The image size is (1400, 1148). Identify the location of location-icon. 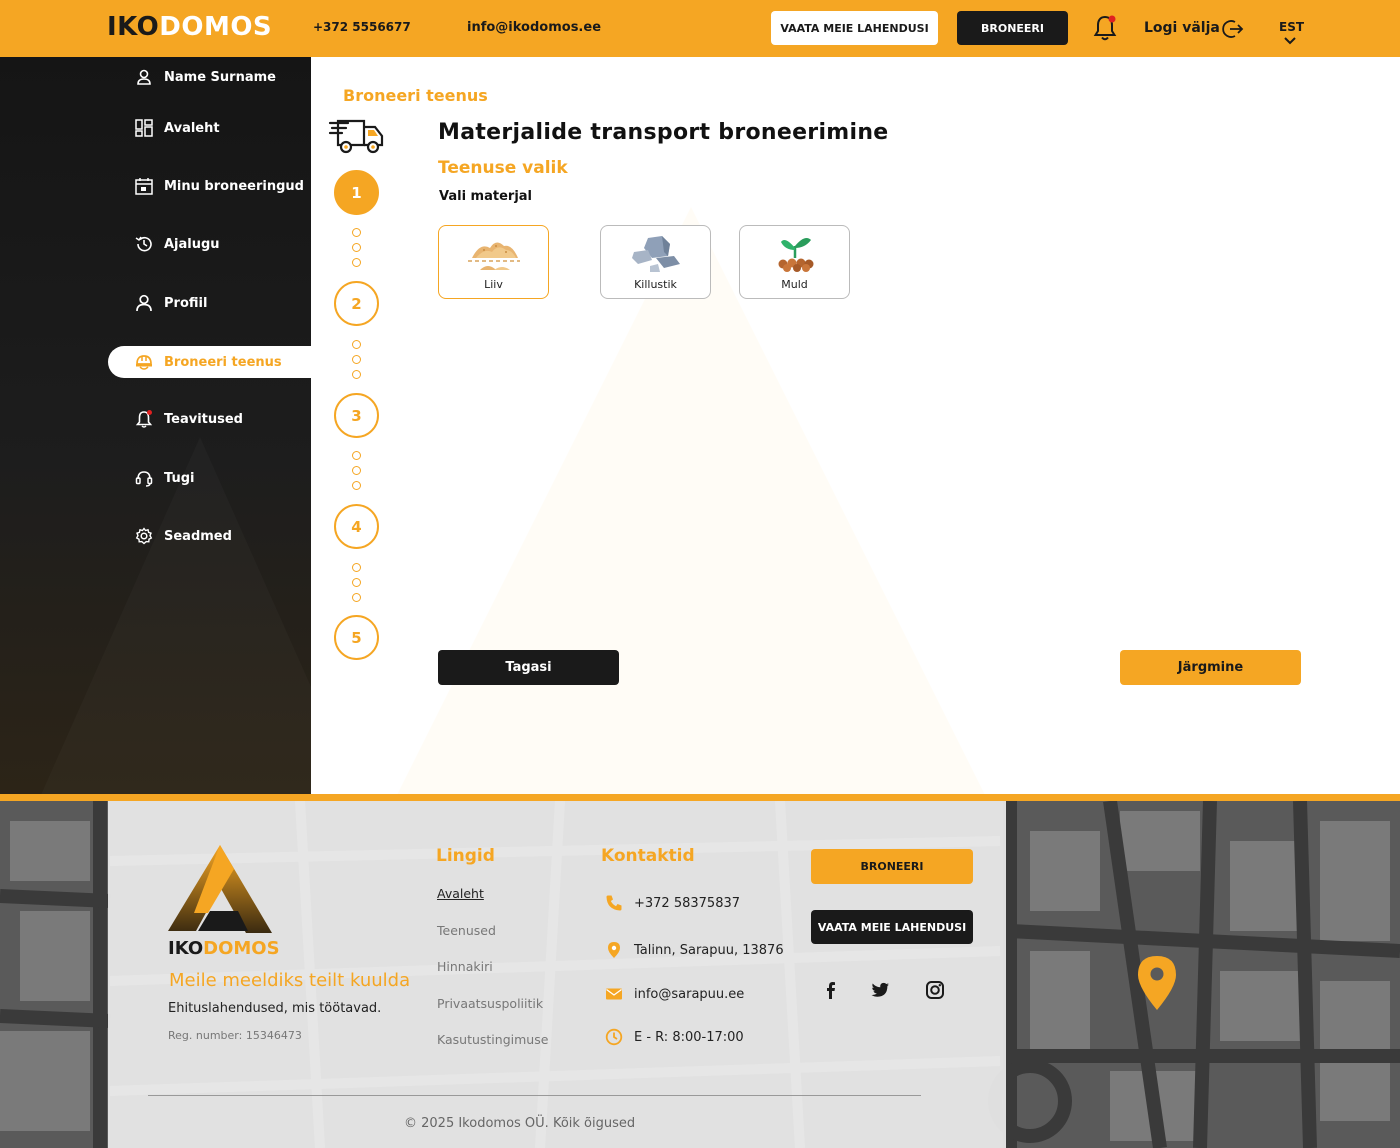
(614, 950).